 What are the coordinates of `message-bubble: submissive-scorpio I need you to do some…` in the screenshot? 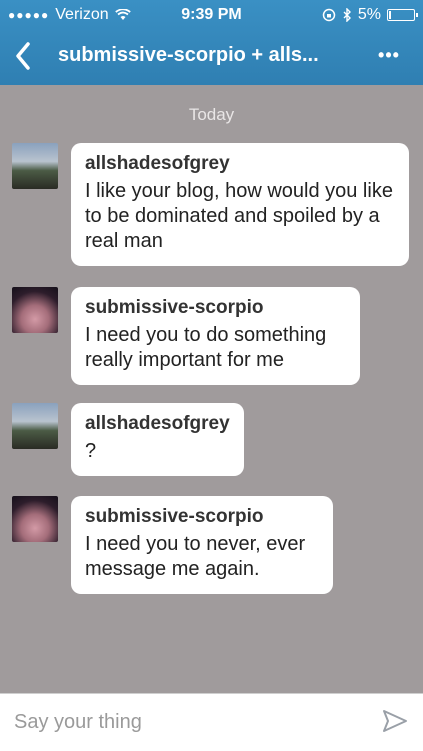 It's located at (215, 336).